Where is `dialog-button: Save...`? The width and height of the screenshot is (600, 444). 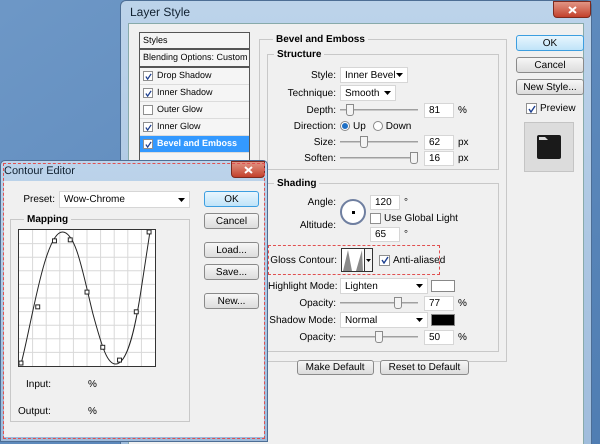 dialog-button: Save... is located at coordinates (231, 272).